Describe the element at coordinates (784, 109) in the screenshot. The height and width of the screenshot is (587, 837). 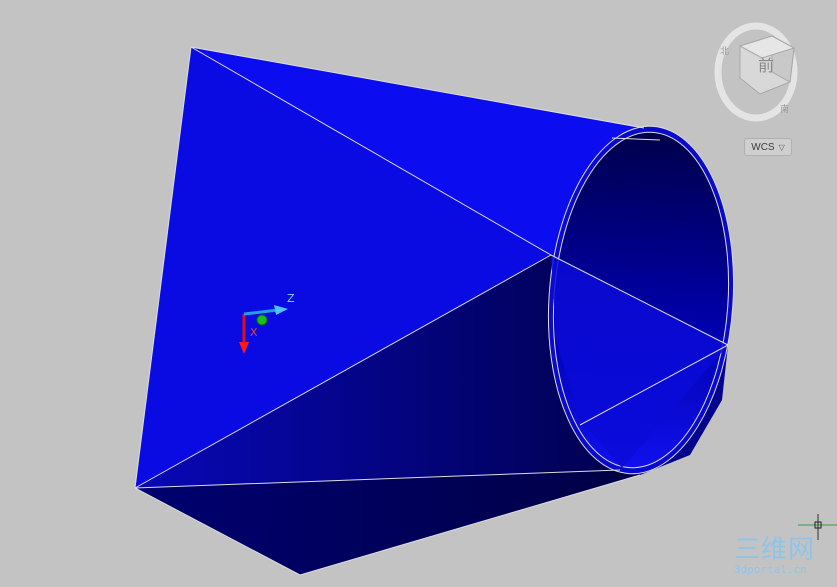
I see `svg-text: 南` at that location.